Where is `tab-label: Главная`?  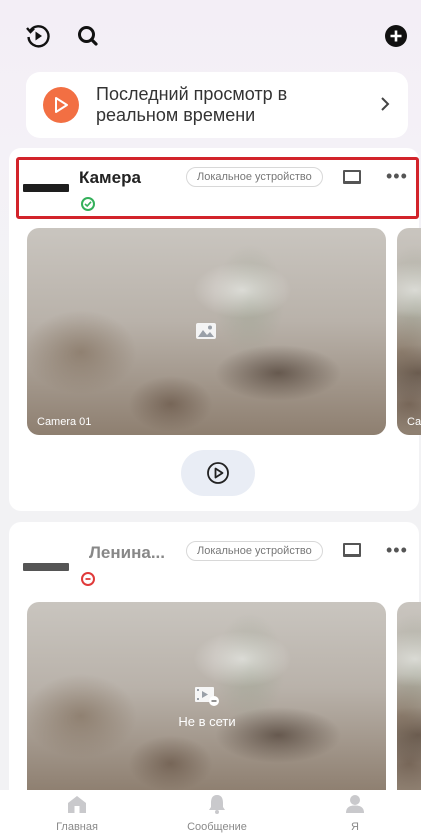
tab-label: Главная is located at coordinates (77, 827).